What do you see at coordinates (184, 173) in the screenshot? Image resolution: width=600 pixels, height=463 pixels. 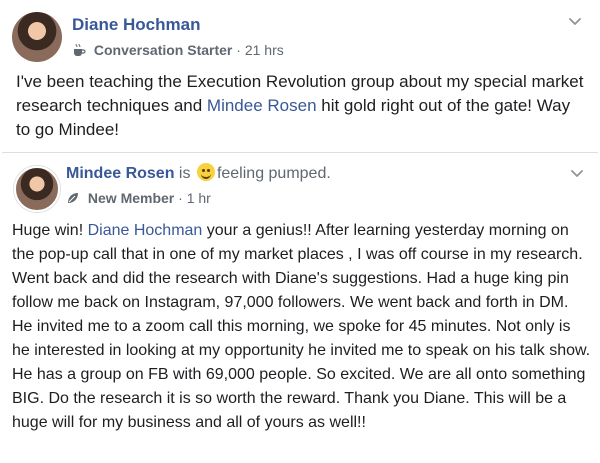 I see `is-text: is` at bounding box center [184, 173].